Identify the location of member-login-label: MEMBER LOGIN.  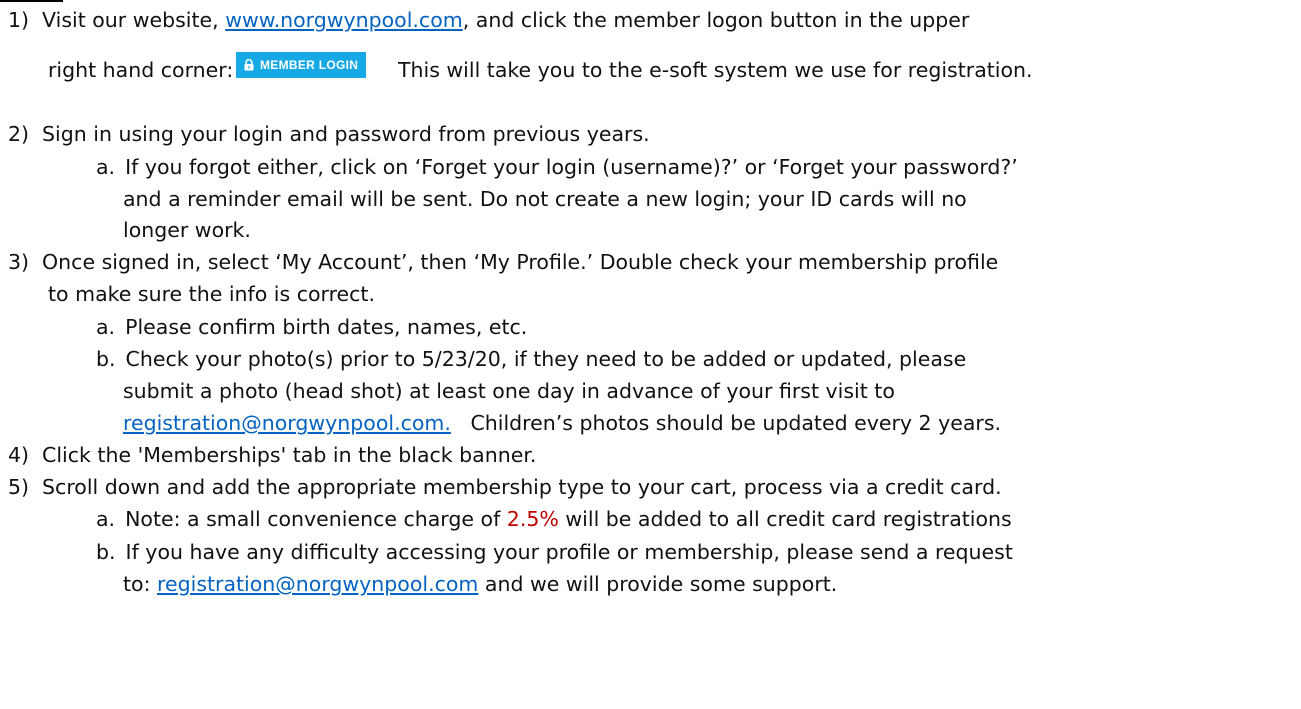
(309, 65).